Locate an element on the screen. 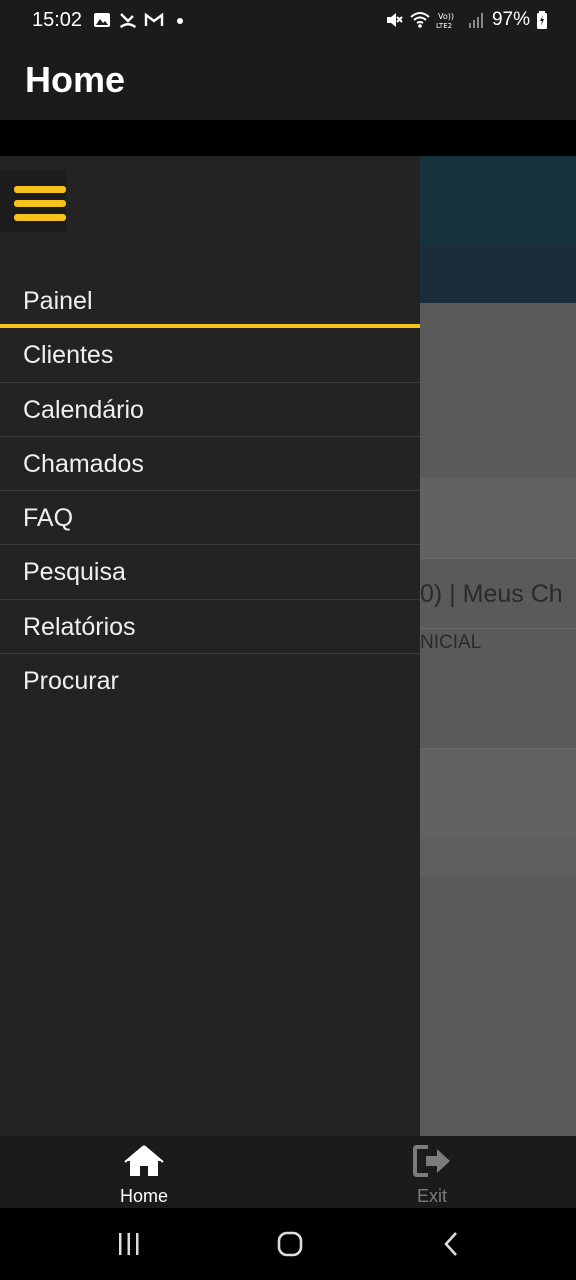  back-icon is located at coordinates (451, 1244).